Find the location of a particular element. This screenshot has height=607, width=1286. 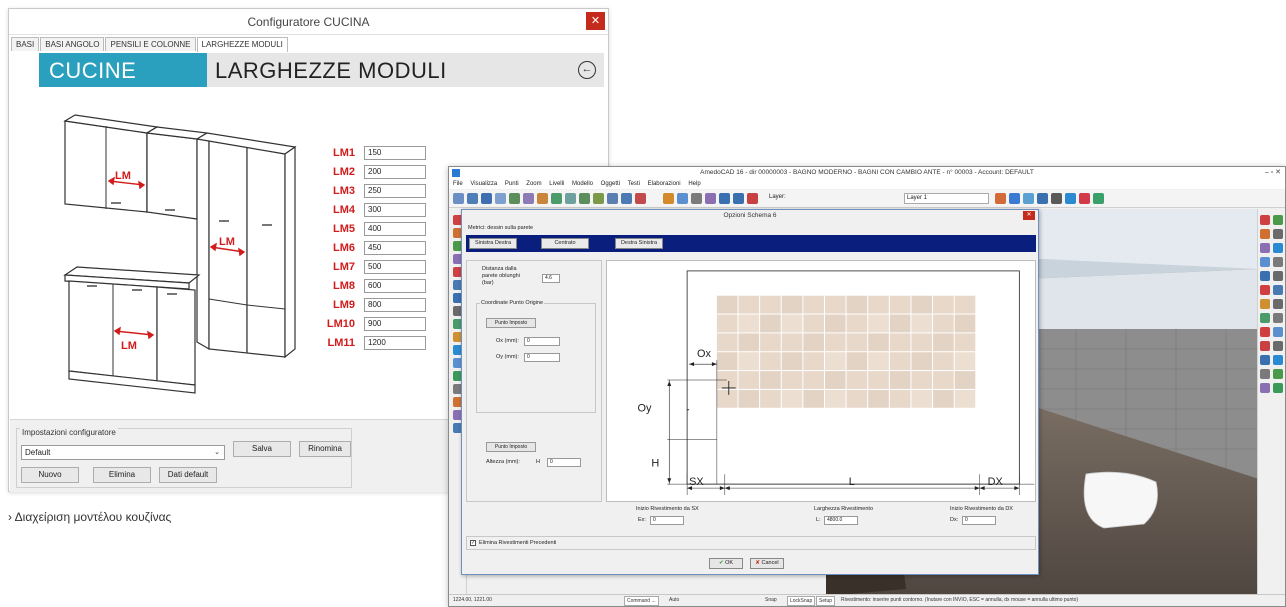

save-button: Salva is located at coordinates (262, 449).